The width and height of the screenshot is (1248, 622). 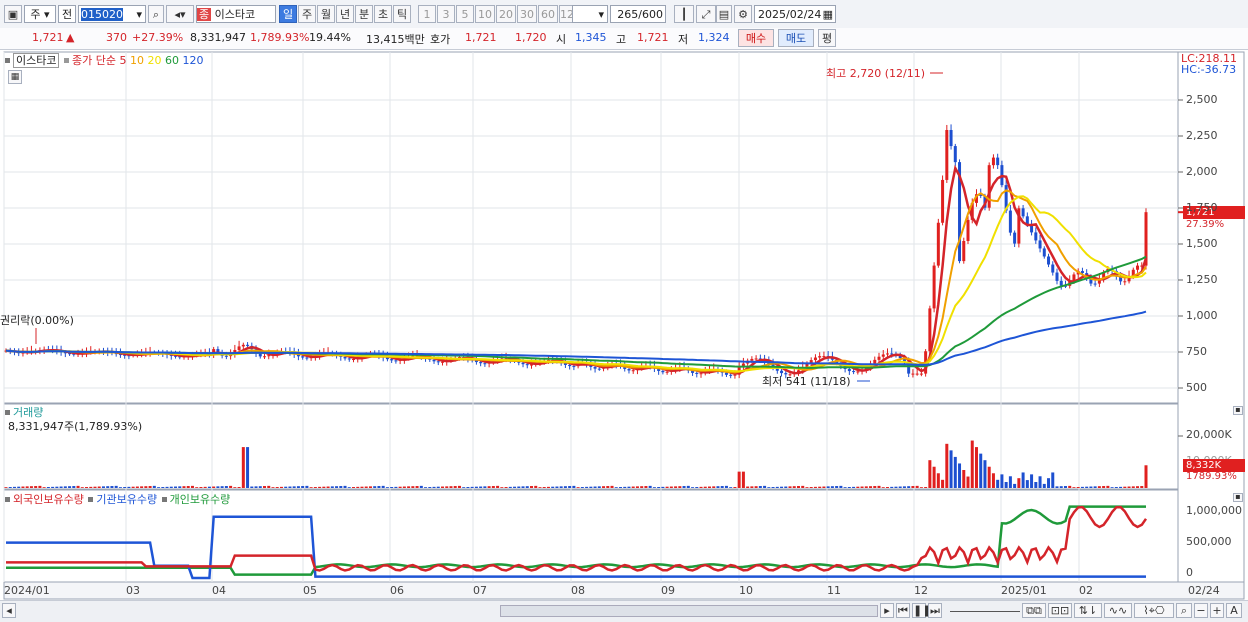 What do you see at coordinates (985, 609) in the screenshot?
I see `zoom-slider` at bounding box center [985, 609].